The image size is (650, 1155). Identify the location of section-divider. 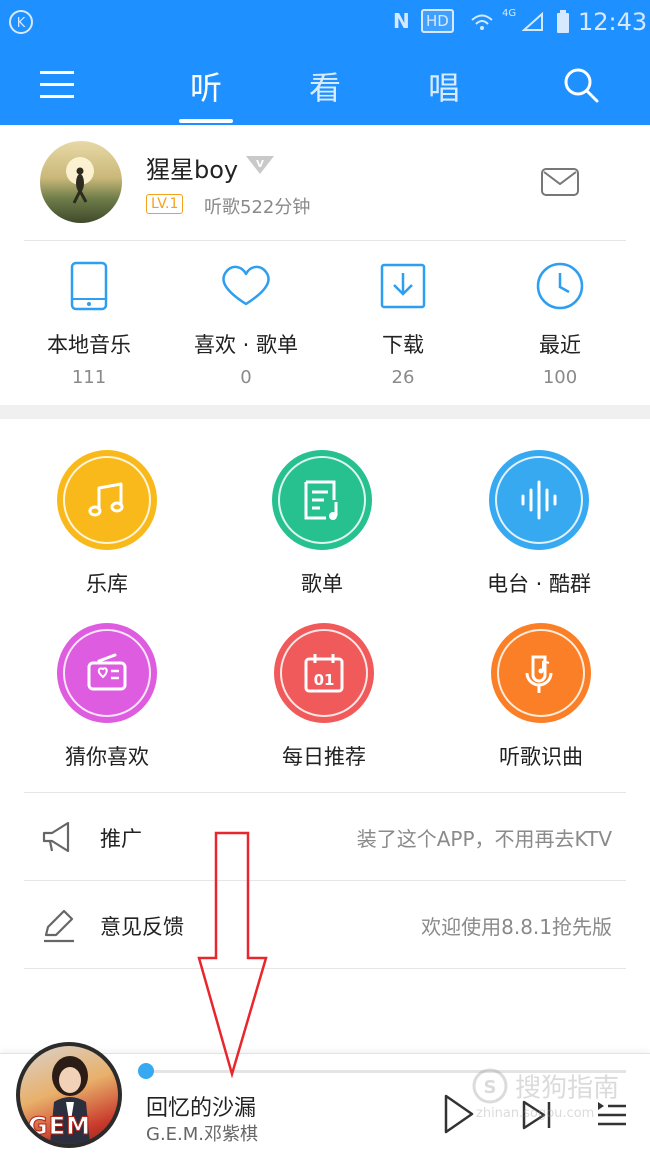
(325, 412).